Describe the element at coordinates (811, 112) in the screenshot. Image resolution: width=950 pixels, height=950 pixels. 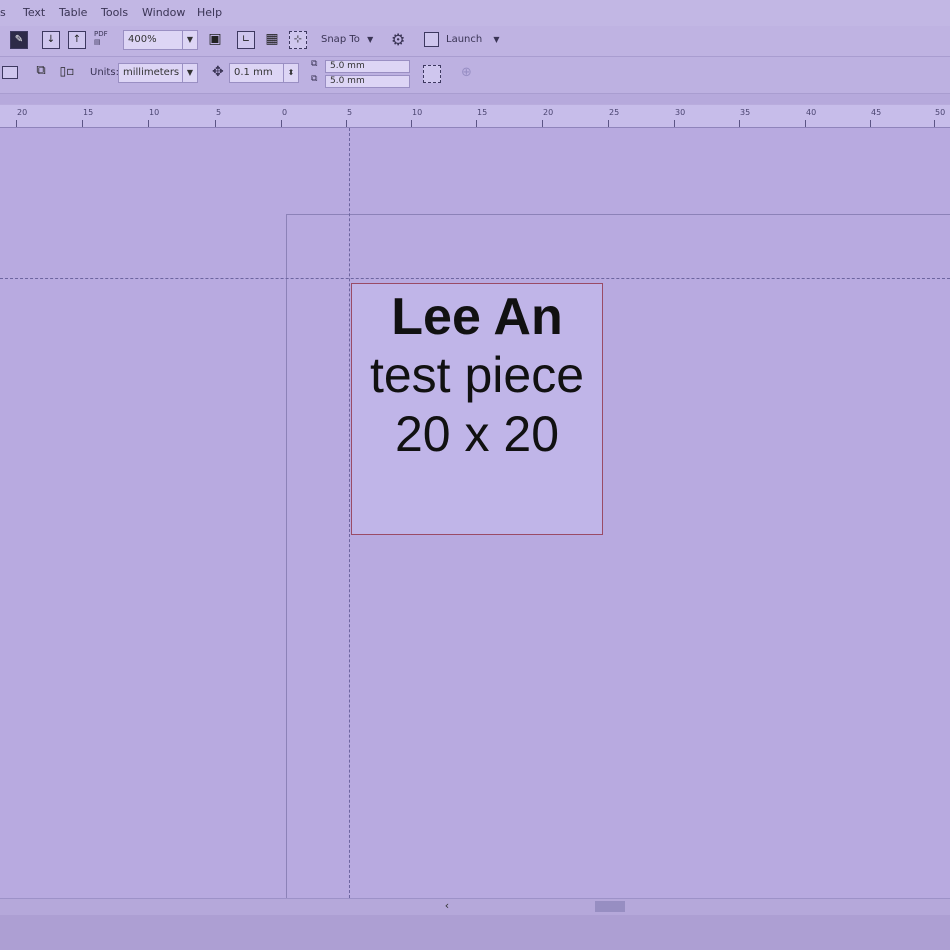
I see `ruler-label: 40` at that location.